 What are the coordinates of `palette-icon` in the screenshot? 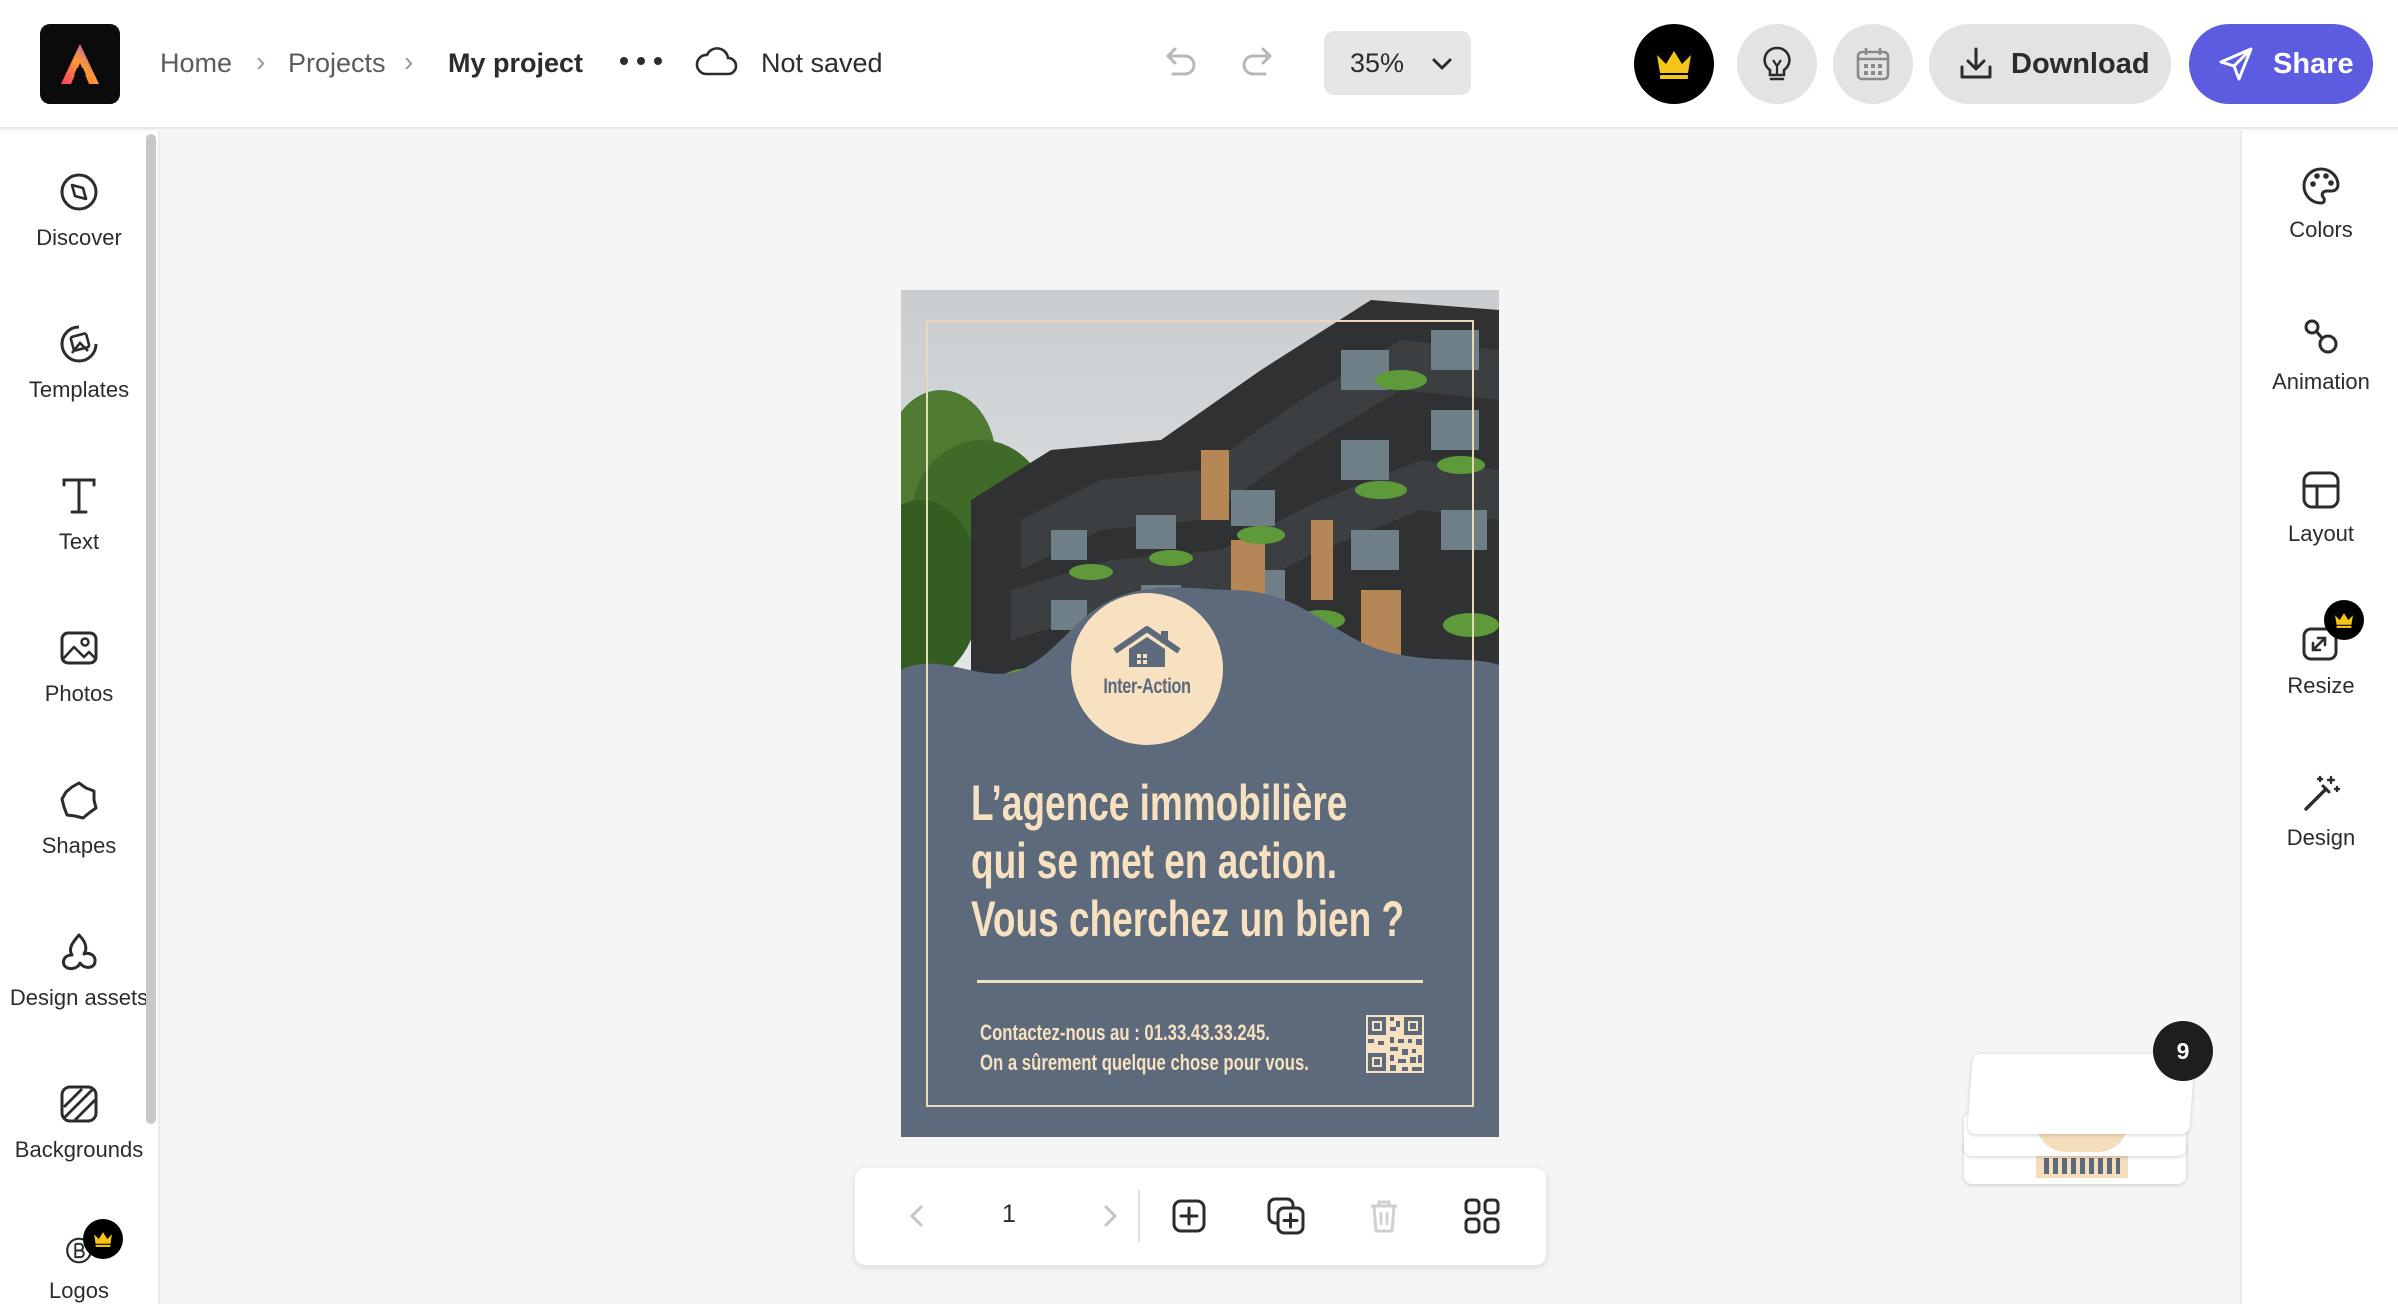 It's located at (2321, 186).